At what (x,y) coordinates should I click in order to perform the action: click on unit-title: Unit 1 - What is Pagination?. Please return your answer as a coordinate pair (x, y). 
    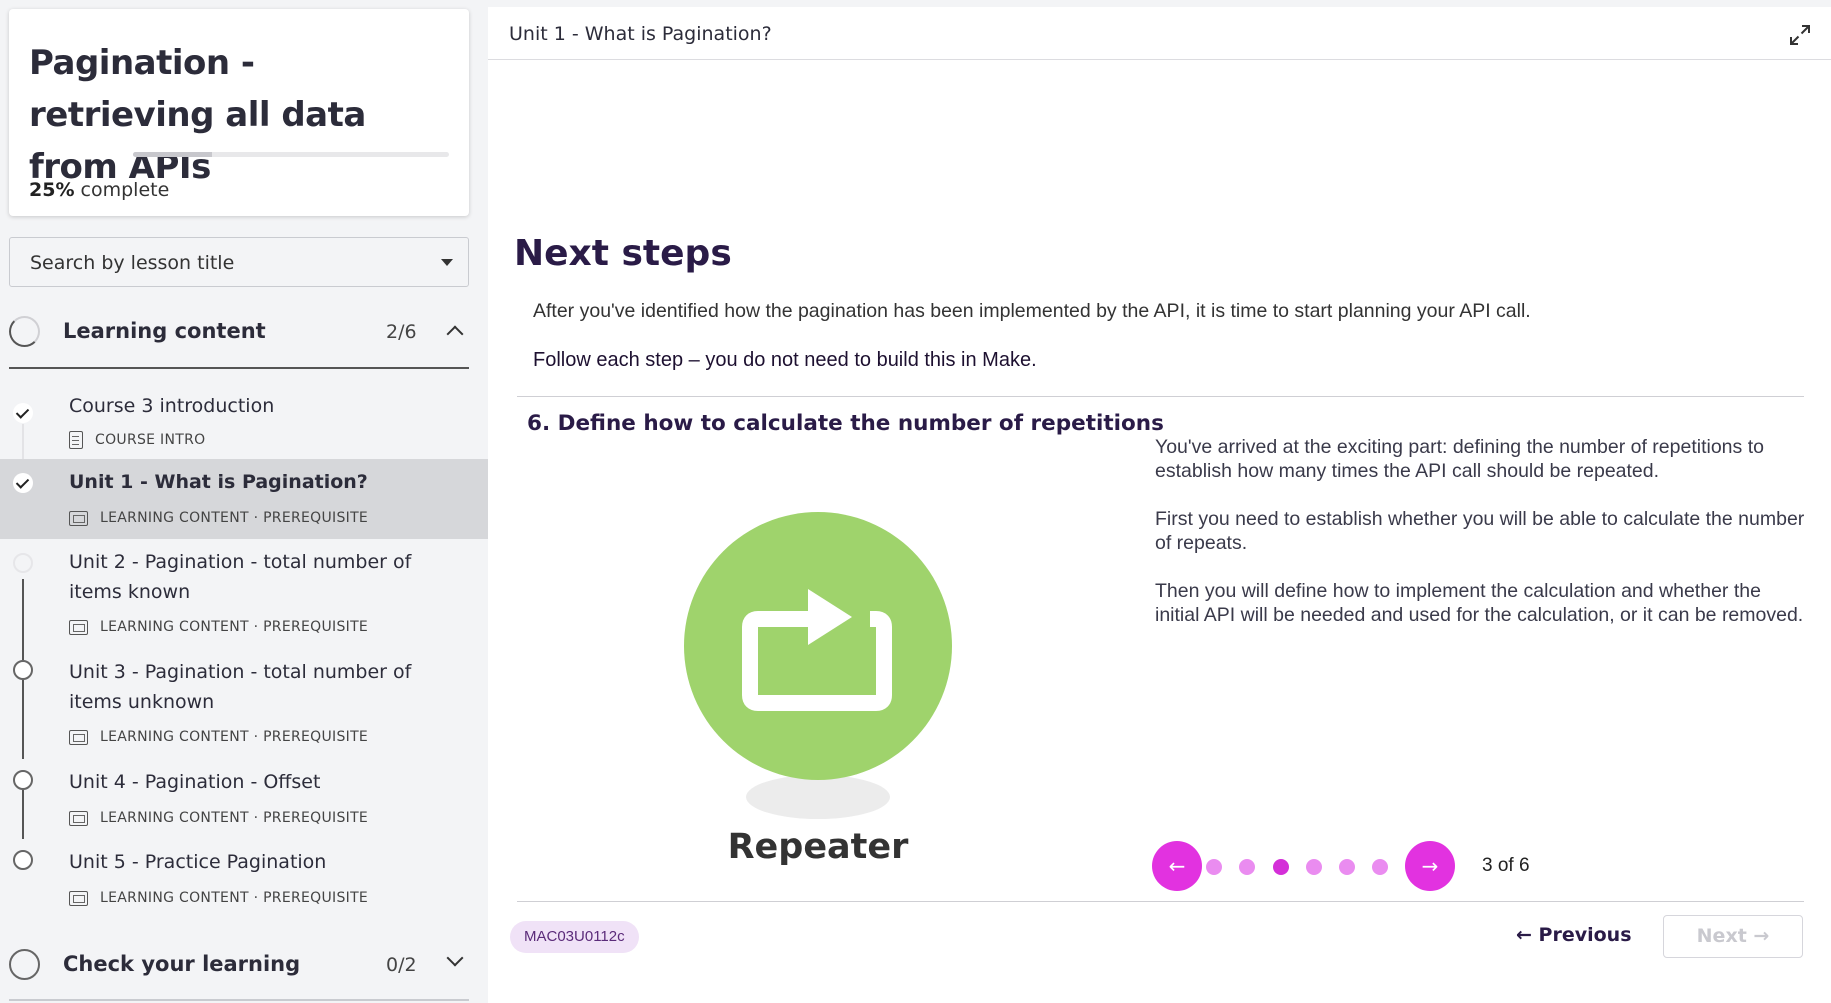
    Looking at the image, I should click on (640, 34).